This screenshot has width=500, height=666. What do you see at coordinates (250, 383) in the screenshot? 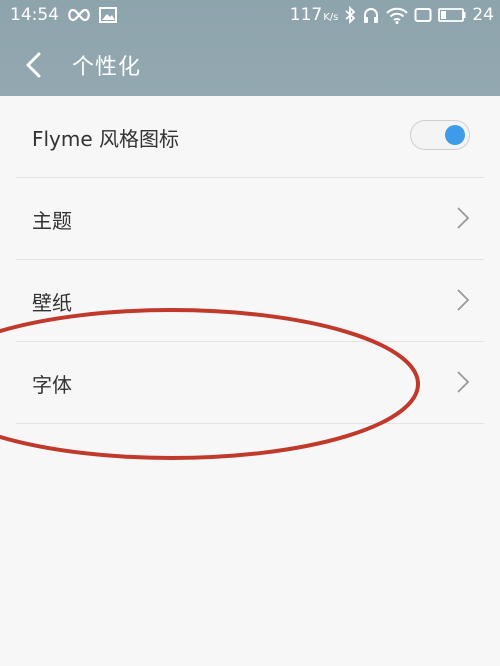
I see `settings-item-font: 字体` at bounding box center [250, 383].